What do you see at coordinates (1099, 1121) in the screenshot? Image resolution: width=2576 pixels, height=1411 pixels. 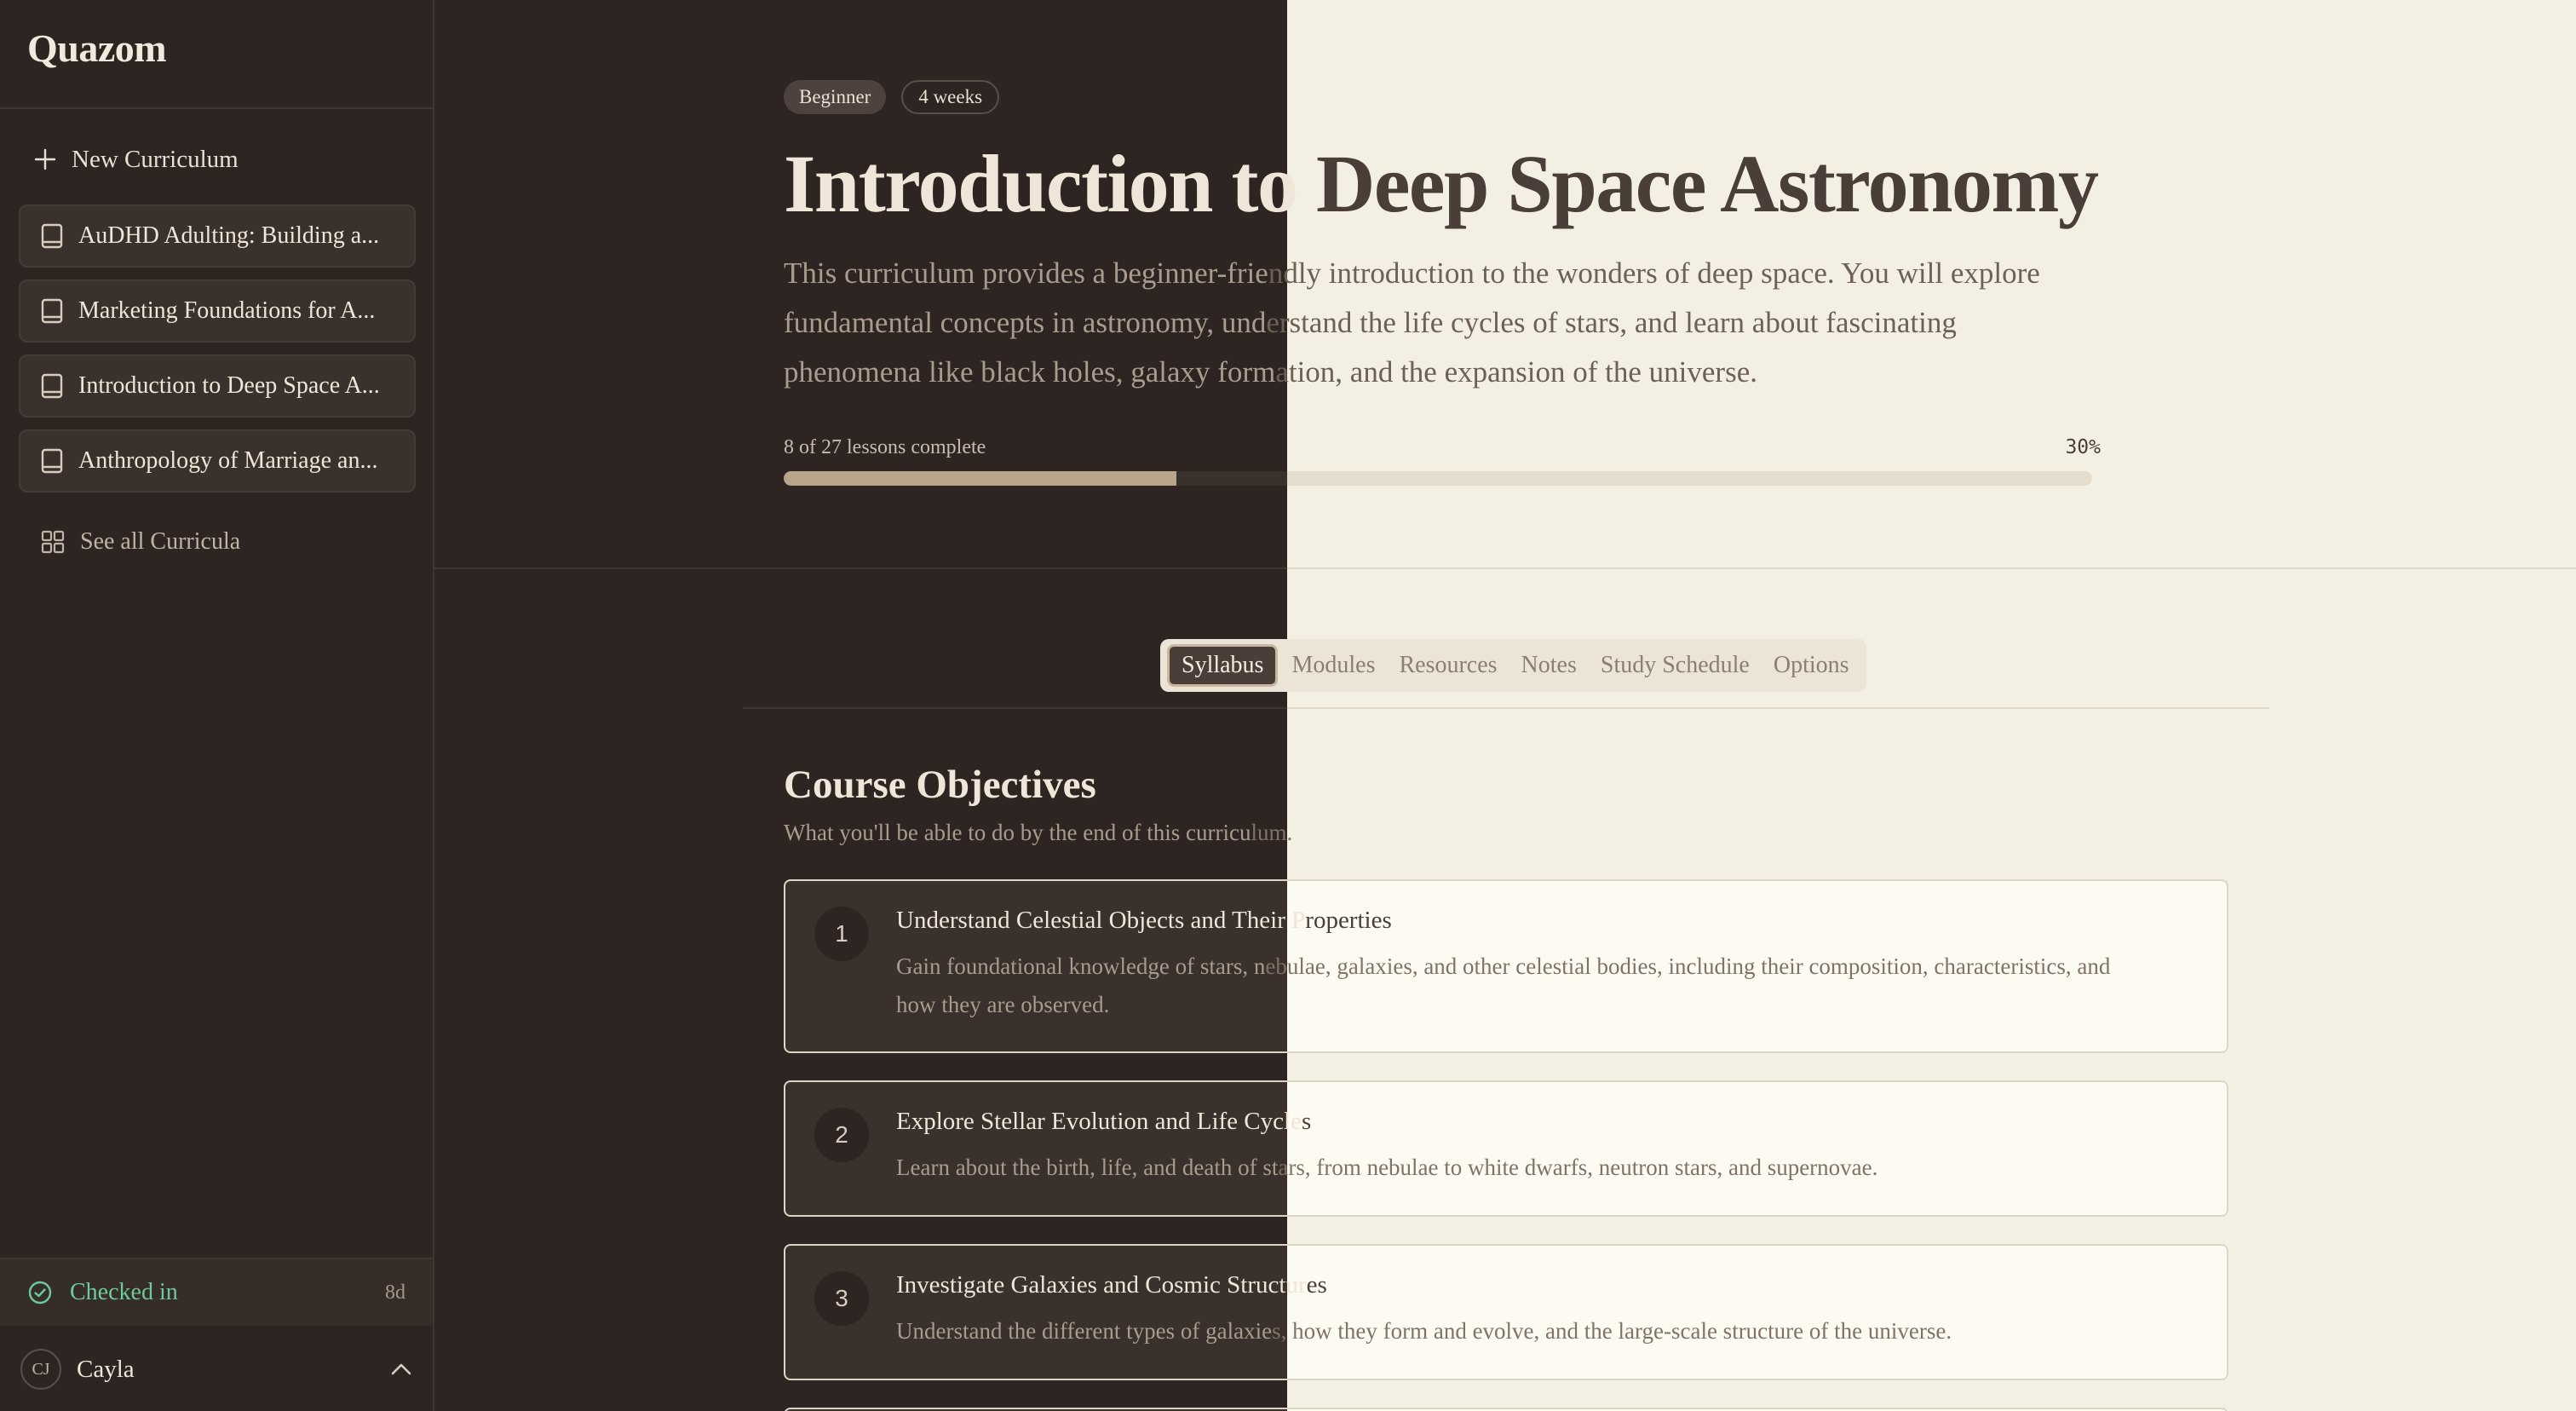 I see `objective-title-part: Explore Stellar Evolution and Life Cycle` at bounding box center [1099, 1121].